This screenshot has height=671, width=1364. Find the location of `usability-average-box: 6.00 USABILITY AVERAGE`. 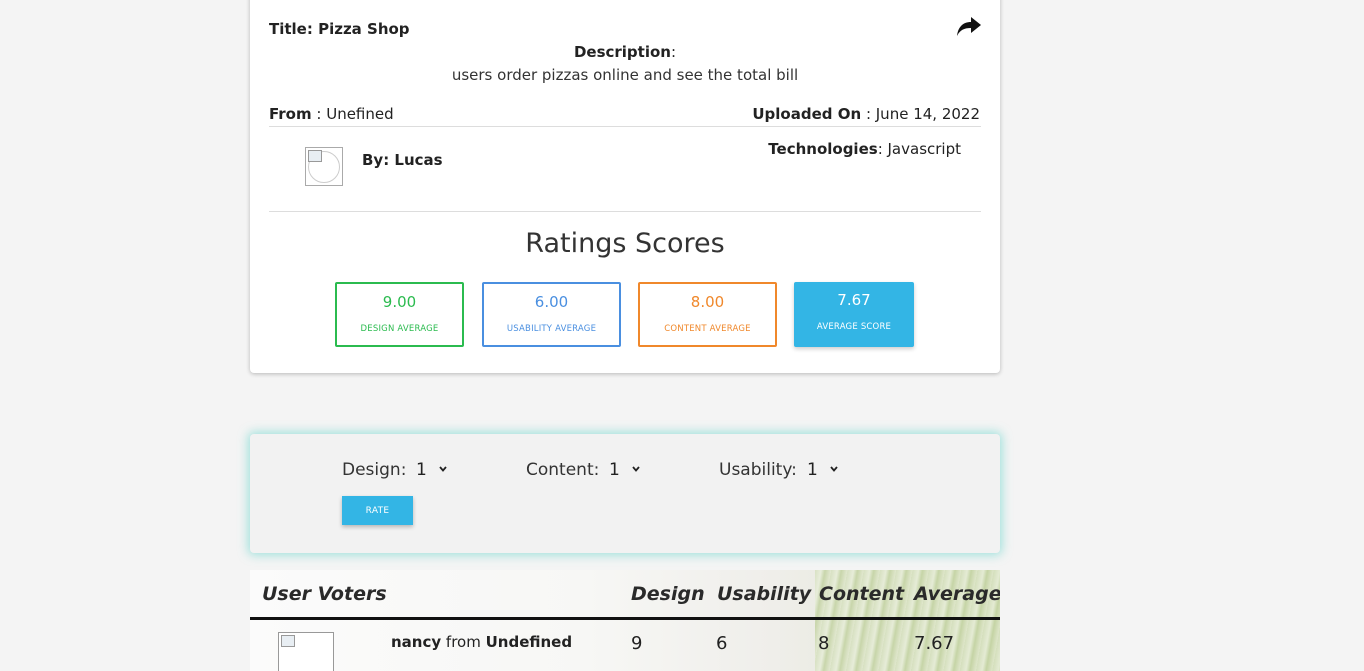

usability-average-box: 6.00 USABILITY AVERAGE is located at coordinates (551, 314).